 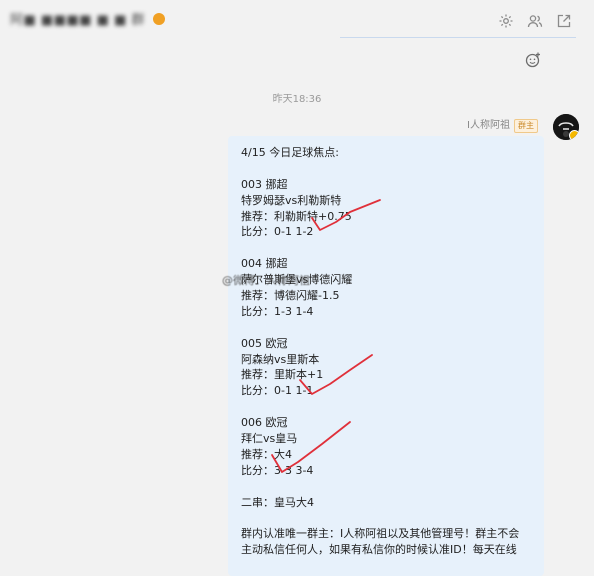 I want to click on message-line: 特罗姆瑟vs利勒斯特, so click(x=291, y=200).